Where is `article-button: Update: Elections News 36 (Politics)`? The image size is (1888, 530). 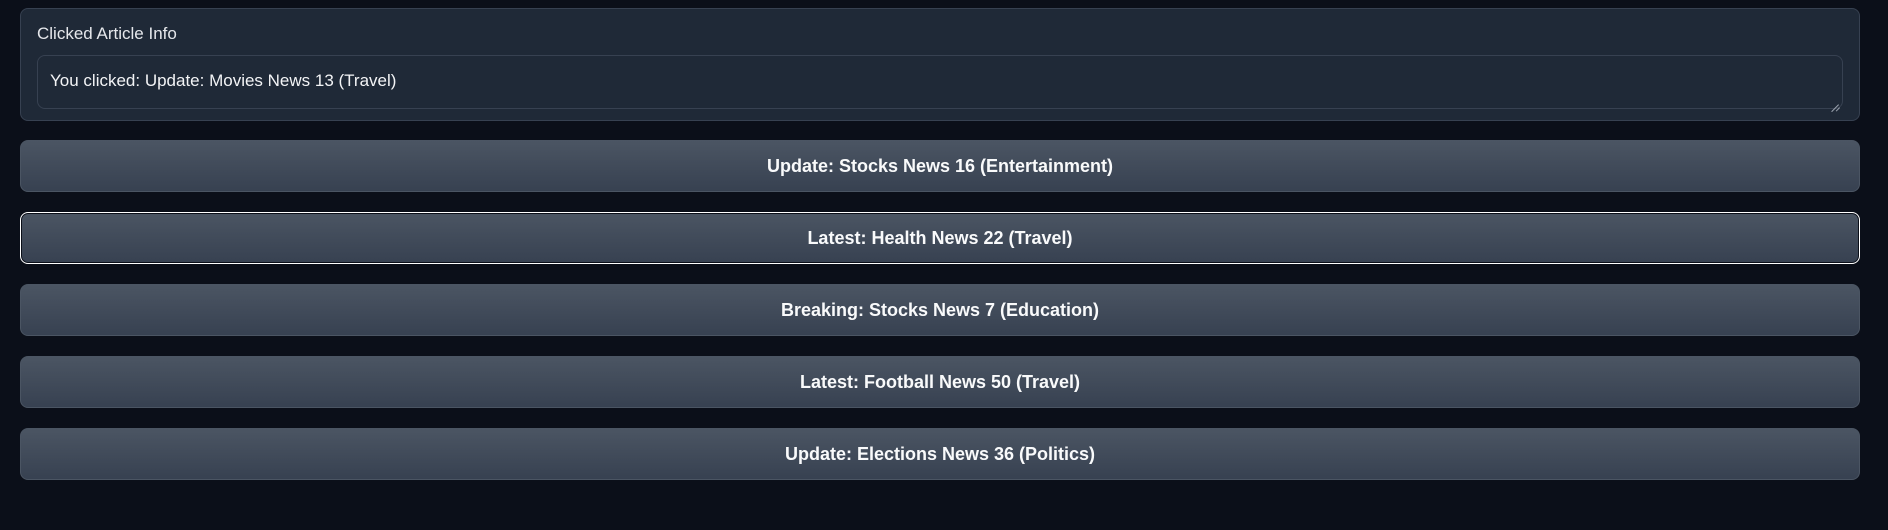 article-button: Update: Elections News 36 (Politics) is located at coordinates (940, 454).